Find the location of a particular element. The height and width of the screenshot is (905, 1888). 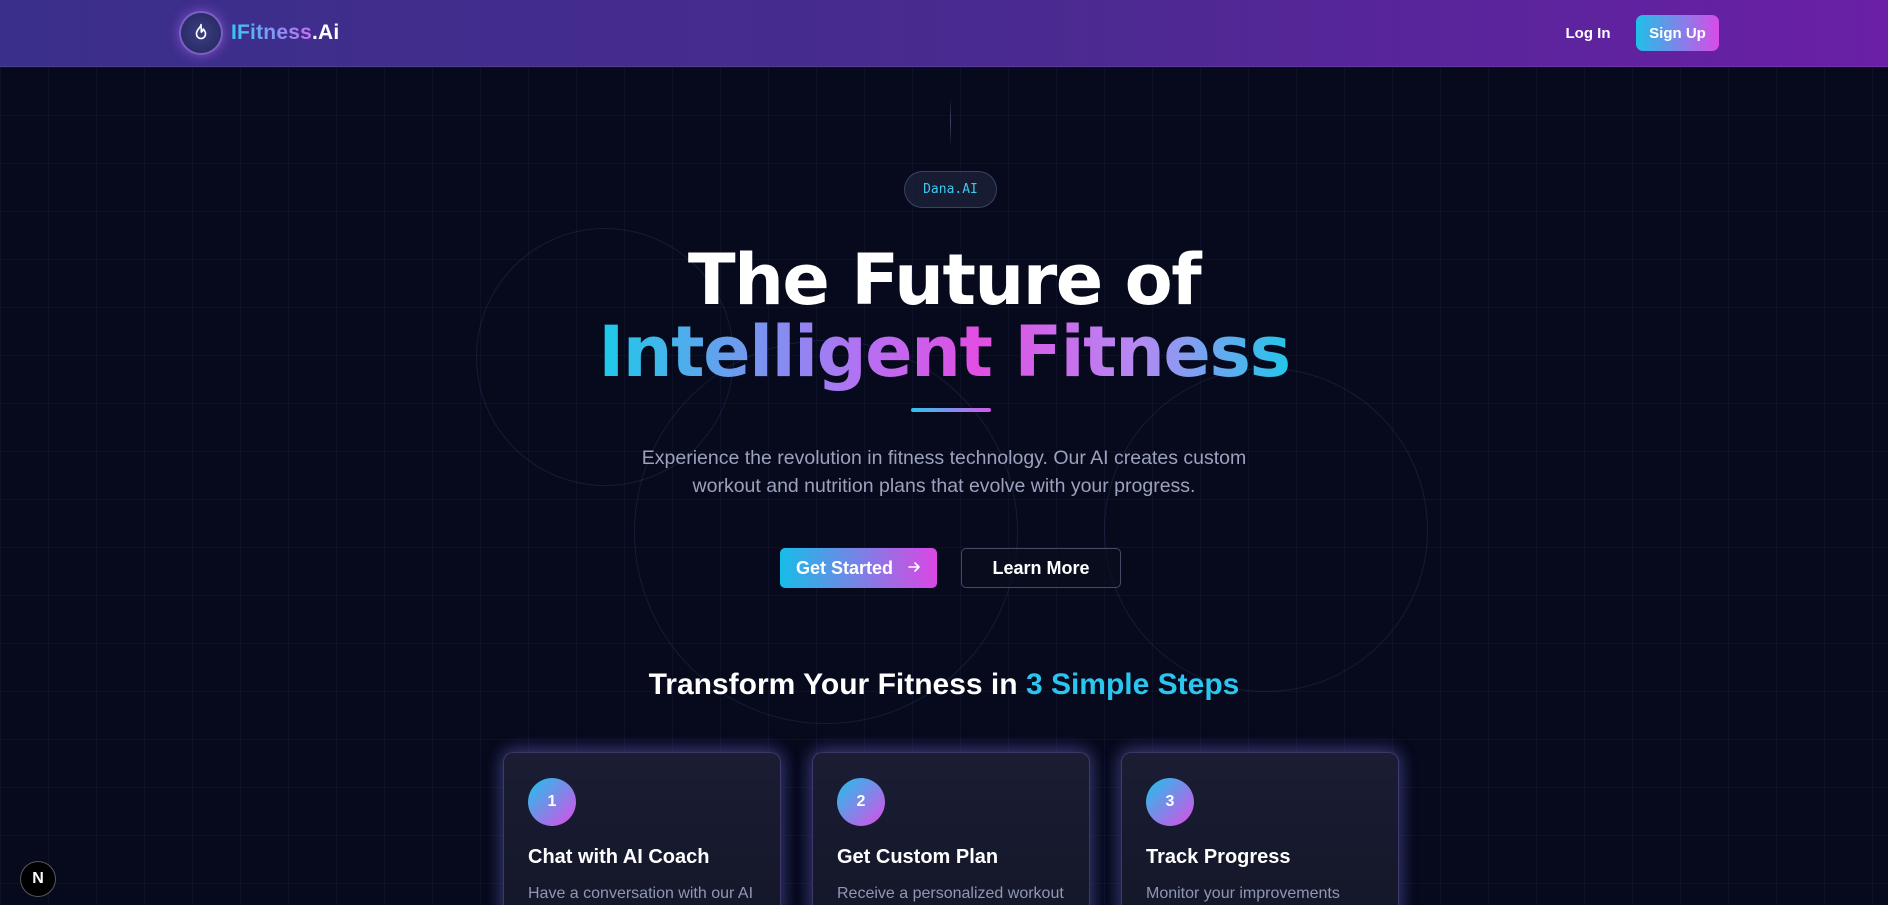

step-card-title: Track Progress is located at coordinates (1218, 857).